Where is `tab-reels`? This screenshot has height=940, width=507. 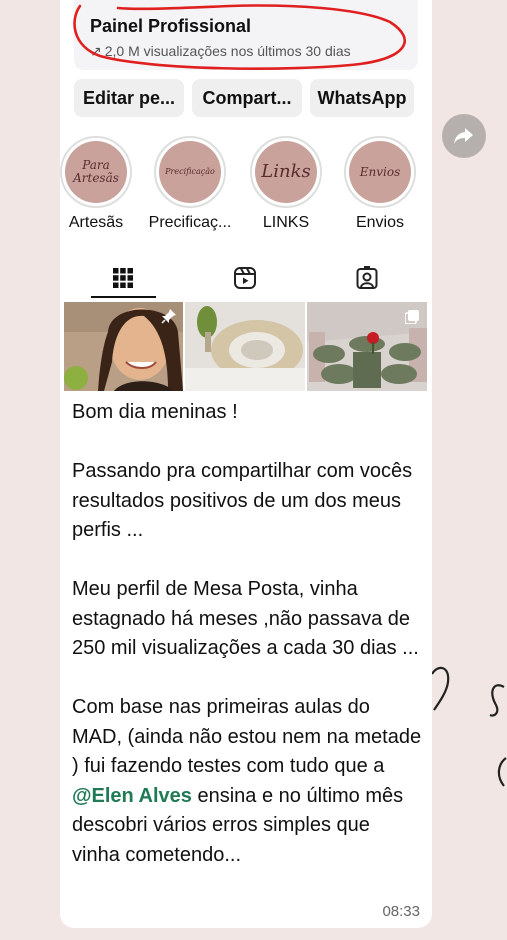
tab-reels is located at coordinates (245, 278).